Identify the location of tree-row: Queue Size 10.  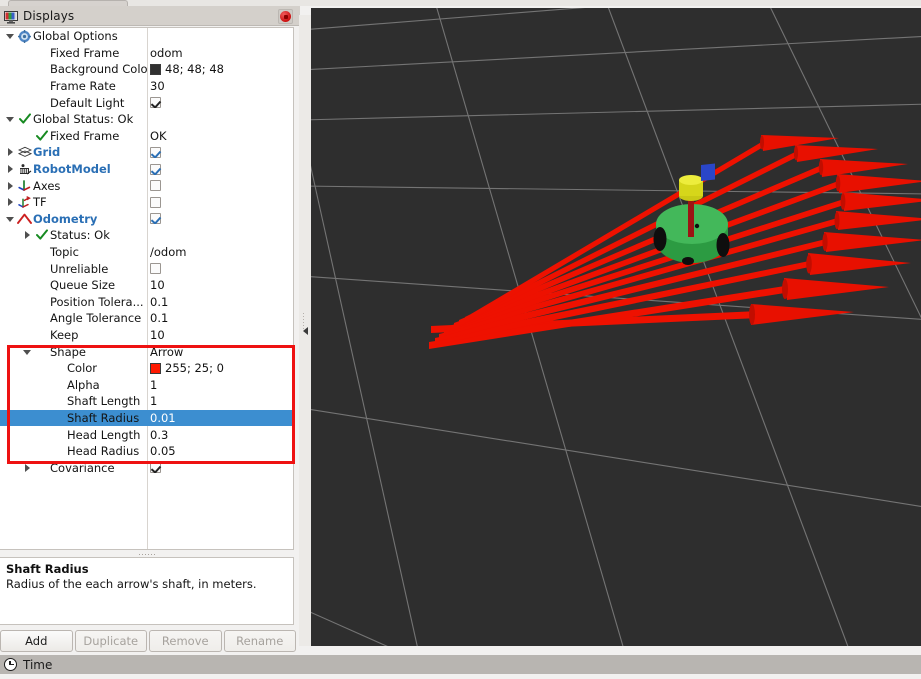
(146, 285).